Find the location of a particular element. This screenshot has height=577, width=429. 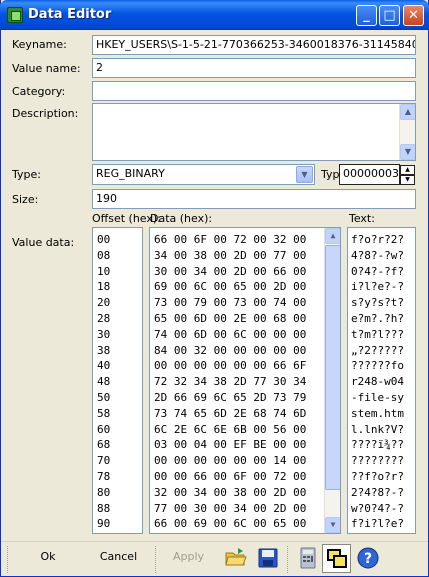

text-row: e?m?.?h? is located at coordinates (377, 318).